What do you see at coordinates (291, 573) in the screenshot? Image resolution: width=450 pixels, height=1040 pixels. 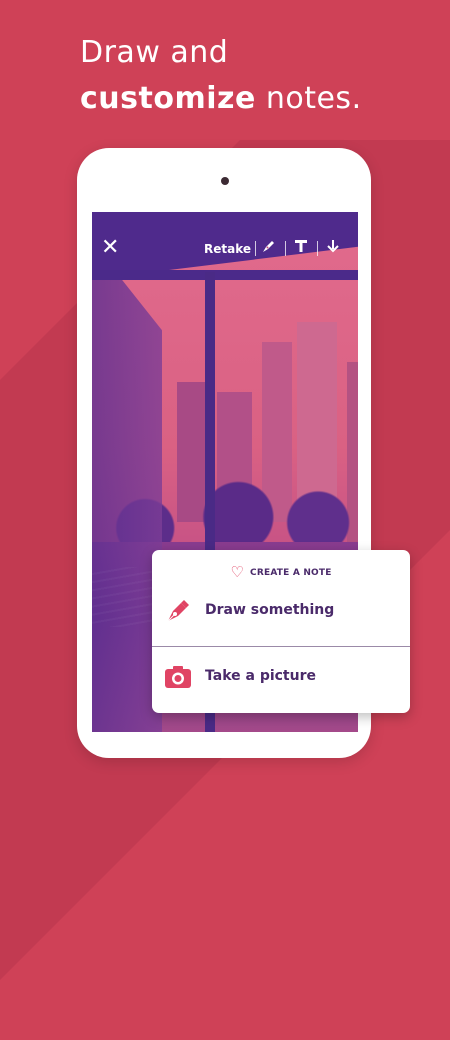 I see `create-note-title: CREATE A NOTE` at bounding box center [291, 573].